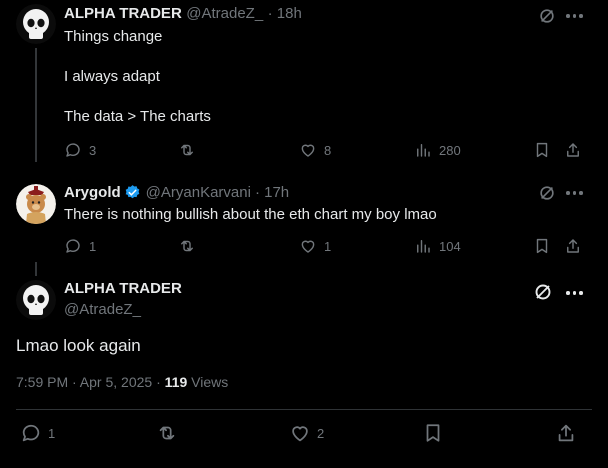  I want to click on post-line-2: I always adapt, so click(112, 76).